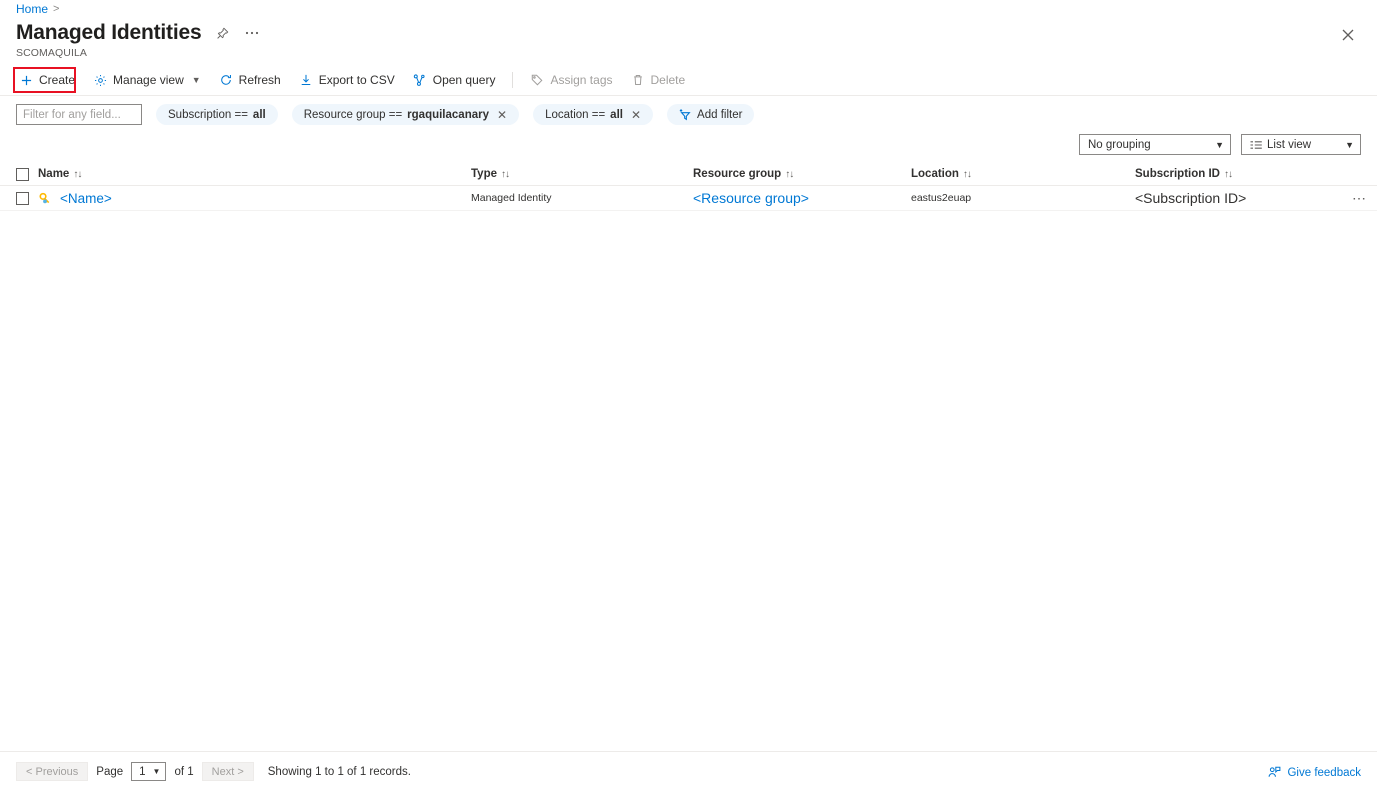  Describe the element at coordinates (484, 174) in the screenshot. I see `column-header-type-label: Type` at that location.